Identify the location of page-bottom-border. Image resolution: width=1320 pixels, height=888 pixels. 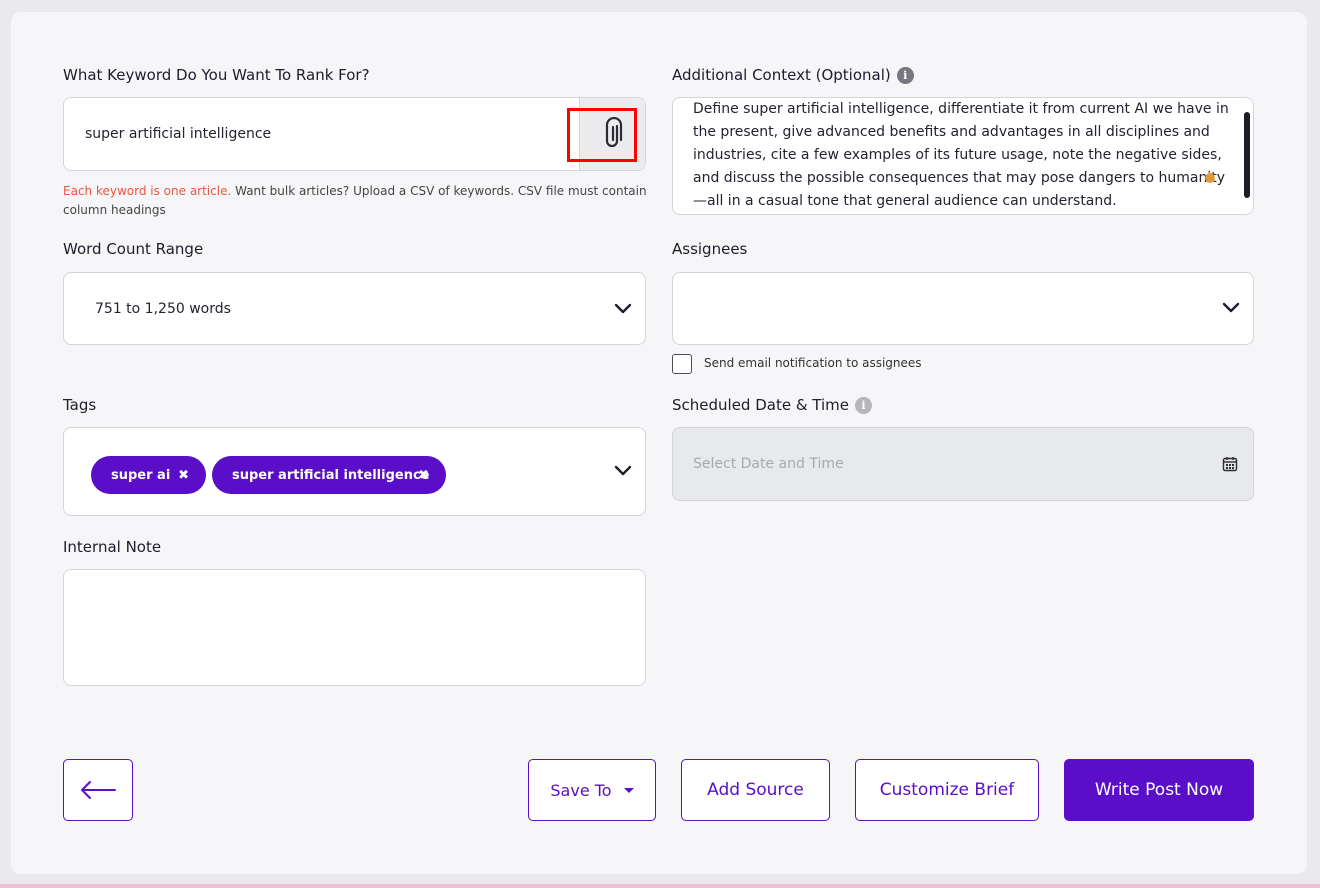
(660, 886).